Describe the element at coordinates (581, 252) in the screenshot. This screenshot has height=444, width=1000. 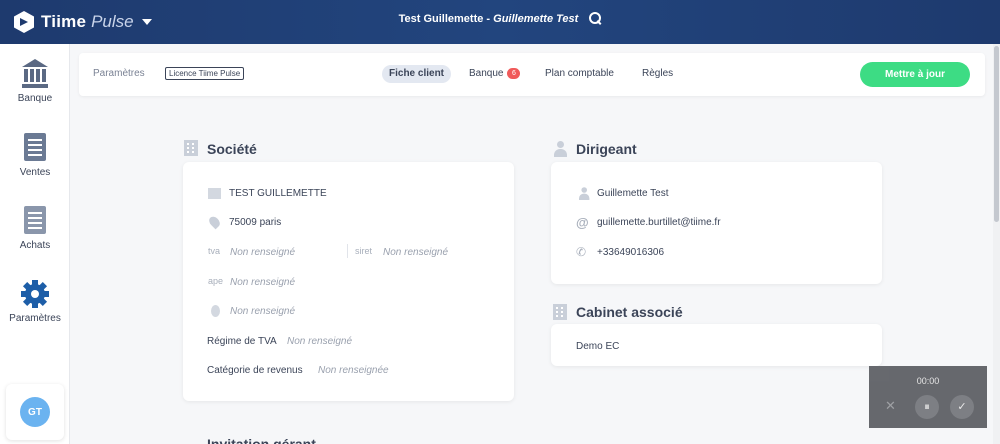
I see `phone-icon: ✆` at that location.